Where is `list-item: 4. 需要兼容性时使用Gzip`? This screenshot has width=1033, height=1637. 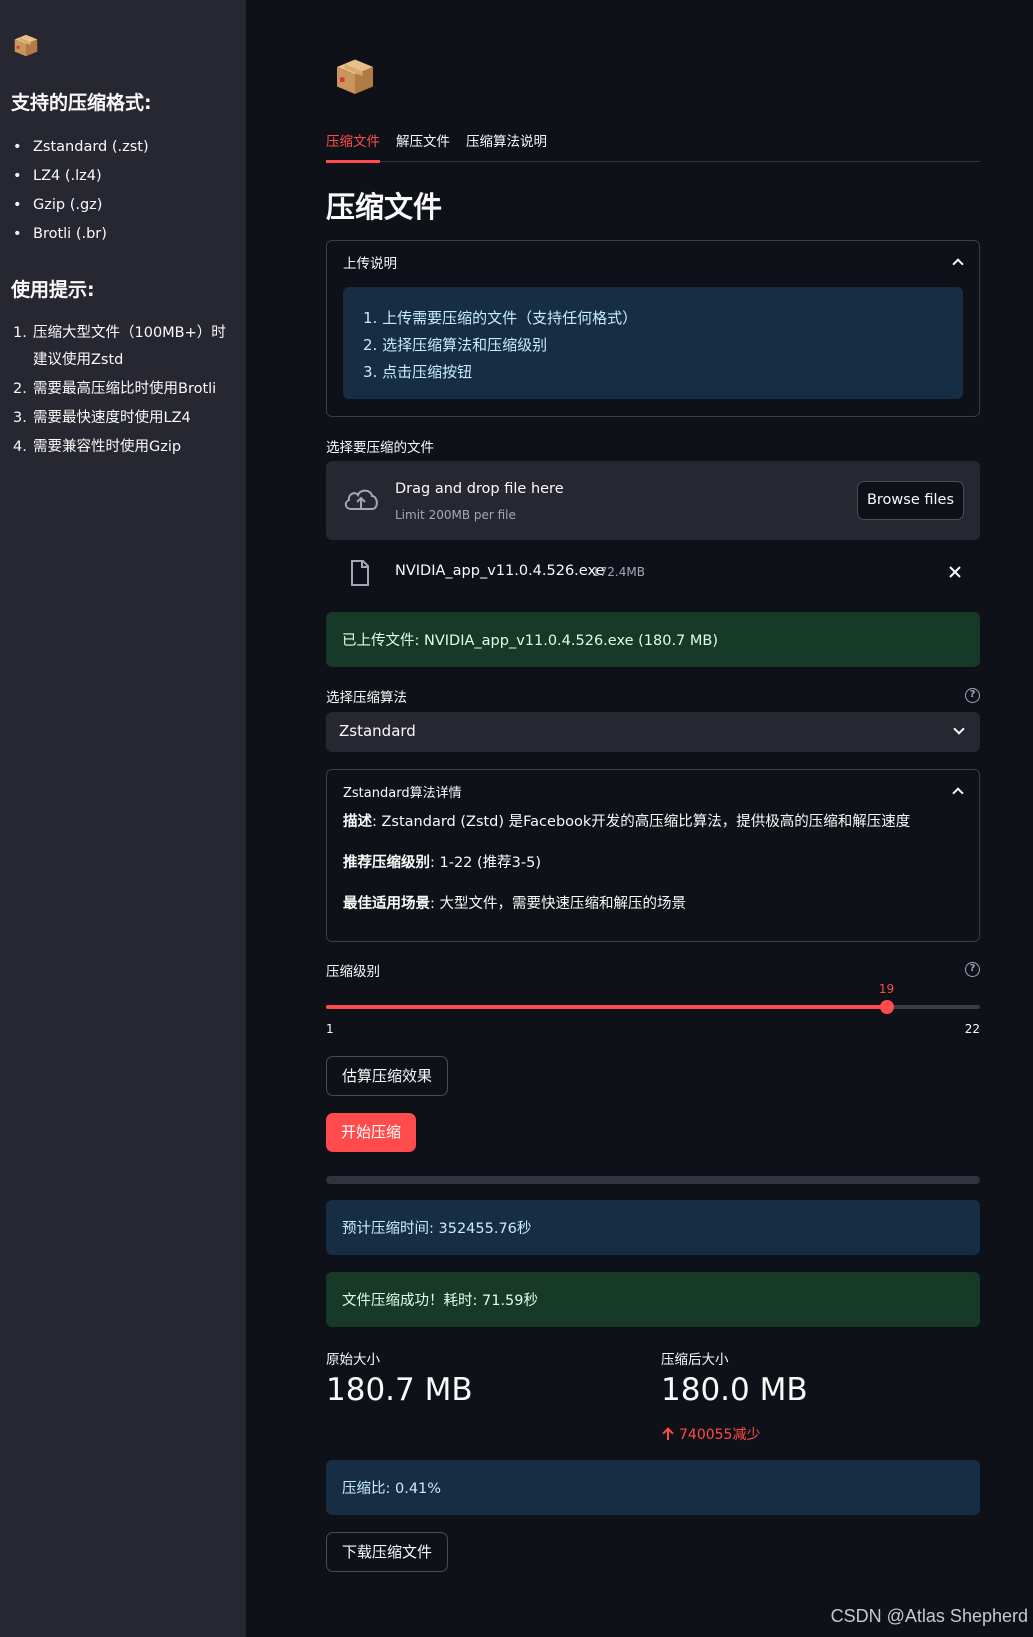 list-item: 4. 需要兼容性时使用Gzip is located at coordinates (125, 447).